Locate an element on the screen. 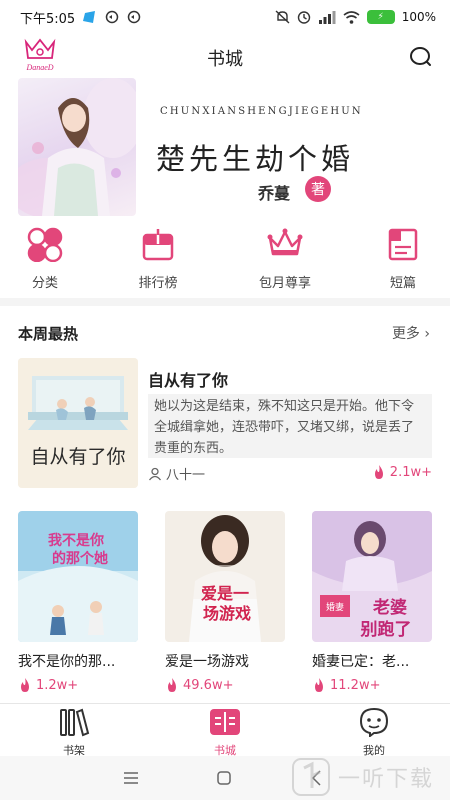  tab-bookshelf: 书架 is located at coordinates (74, 732).